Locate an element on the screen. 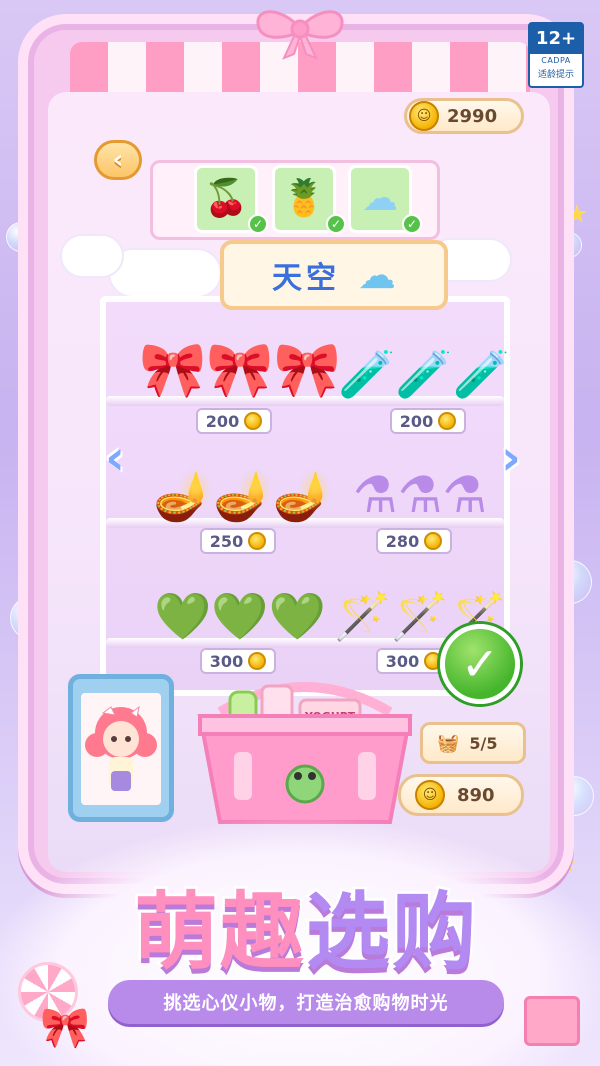 This screenshot has width=600, height=1066. category-sign: 天空 ☁ is located at coordinates (334, 275).